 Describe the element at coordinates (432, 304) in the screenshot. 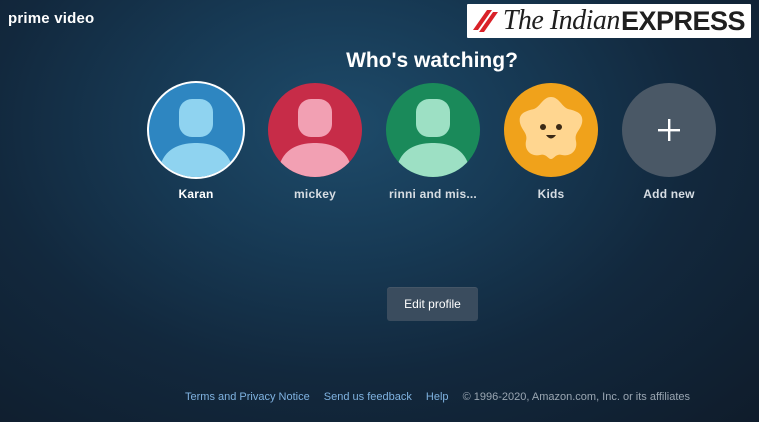

I see `edit-profile-button: Edit profile` at that location.